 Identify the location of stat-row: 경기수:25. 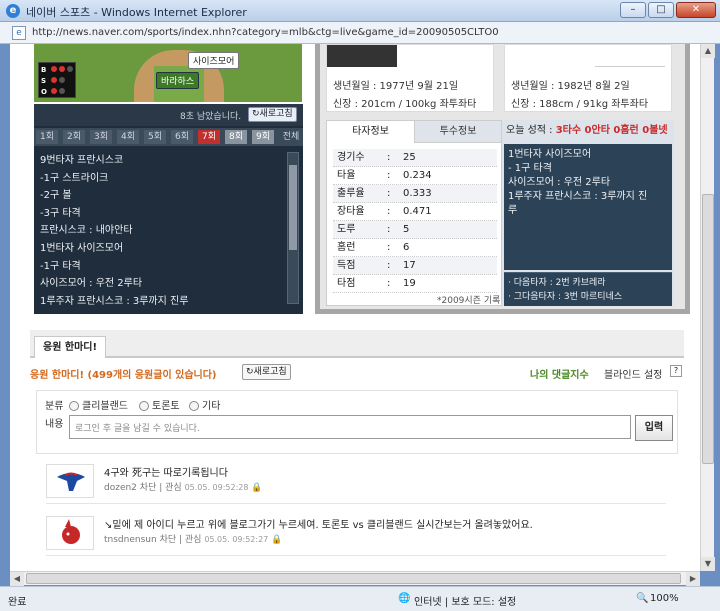
(415, 158).